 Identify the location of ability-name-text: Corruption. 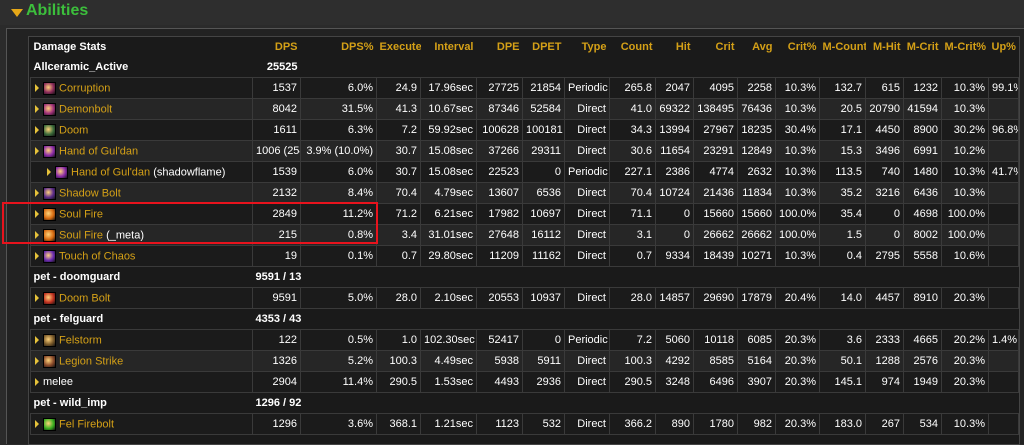
(84, 88).